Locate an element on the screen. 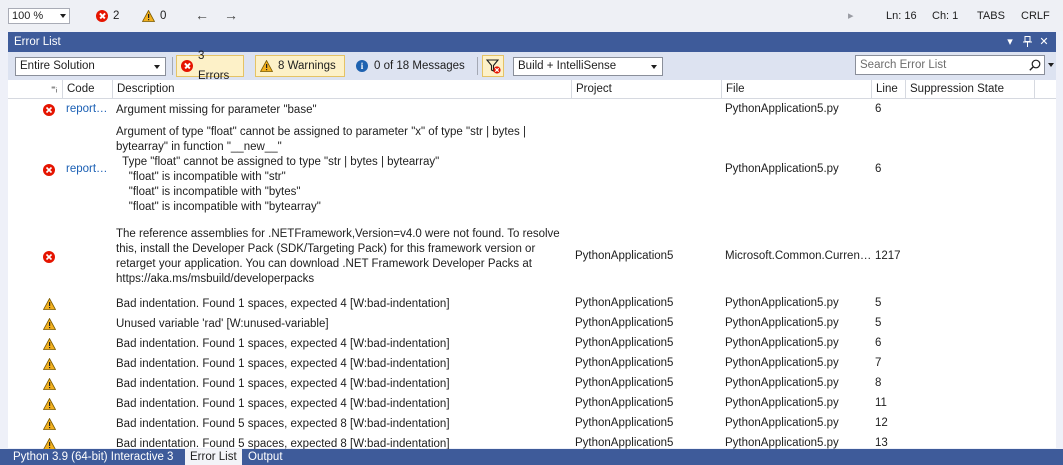 The width and height of the screenshot is (1063, 465). scope-value: Entire Solution is located at coordinates (57, 66).